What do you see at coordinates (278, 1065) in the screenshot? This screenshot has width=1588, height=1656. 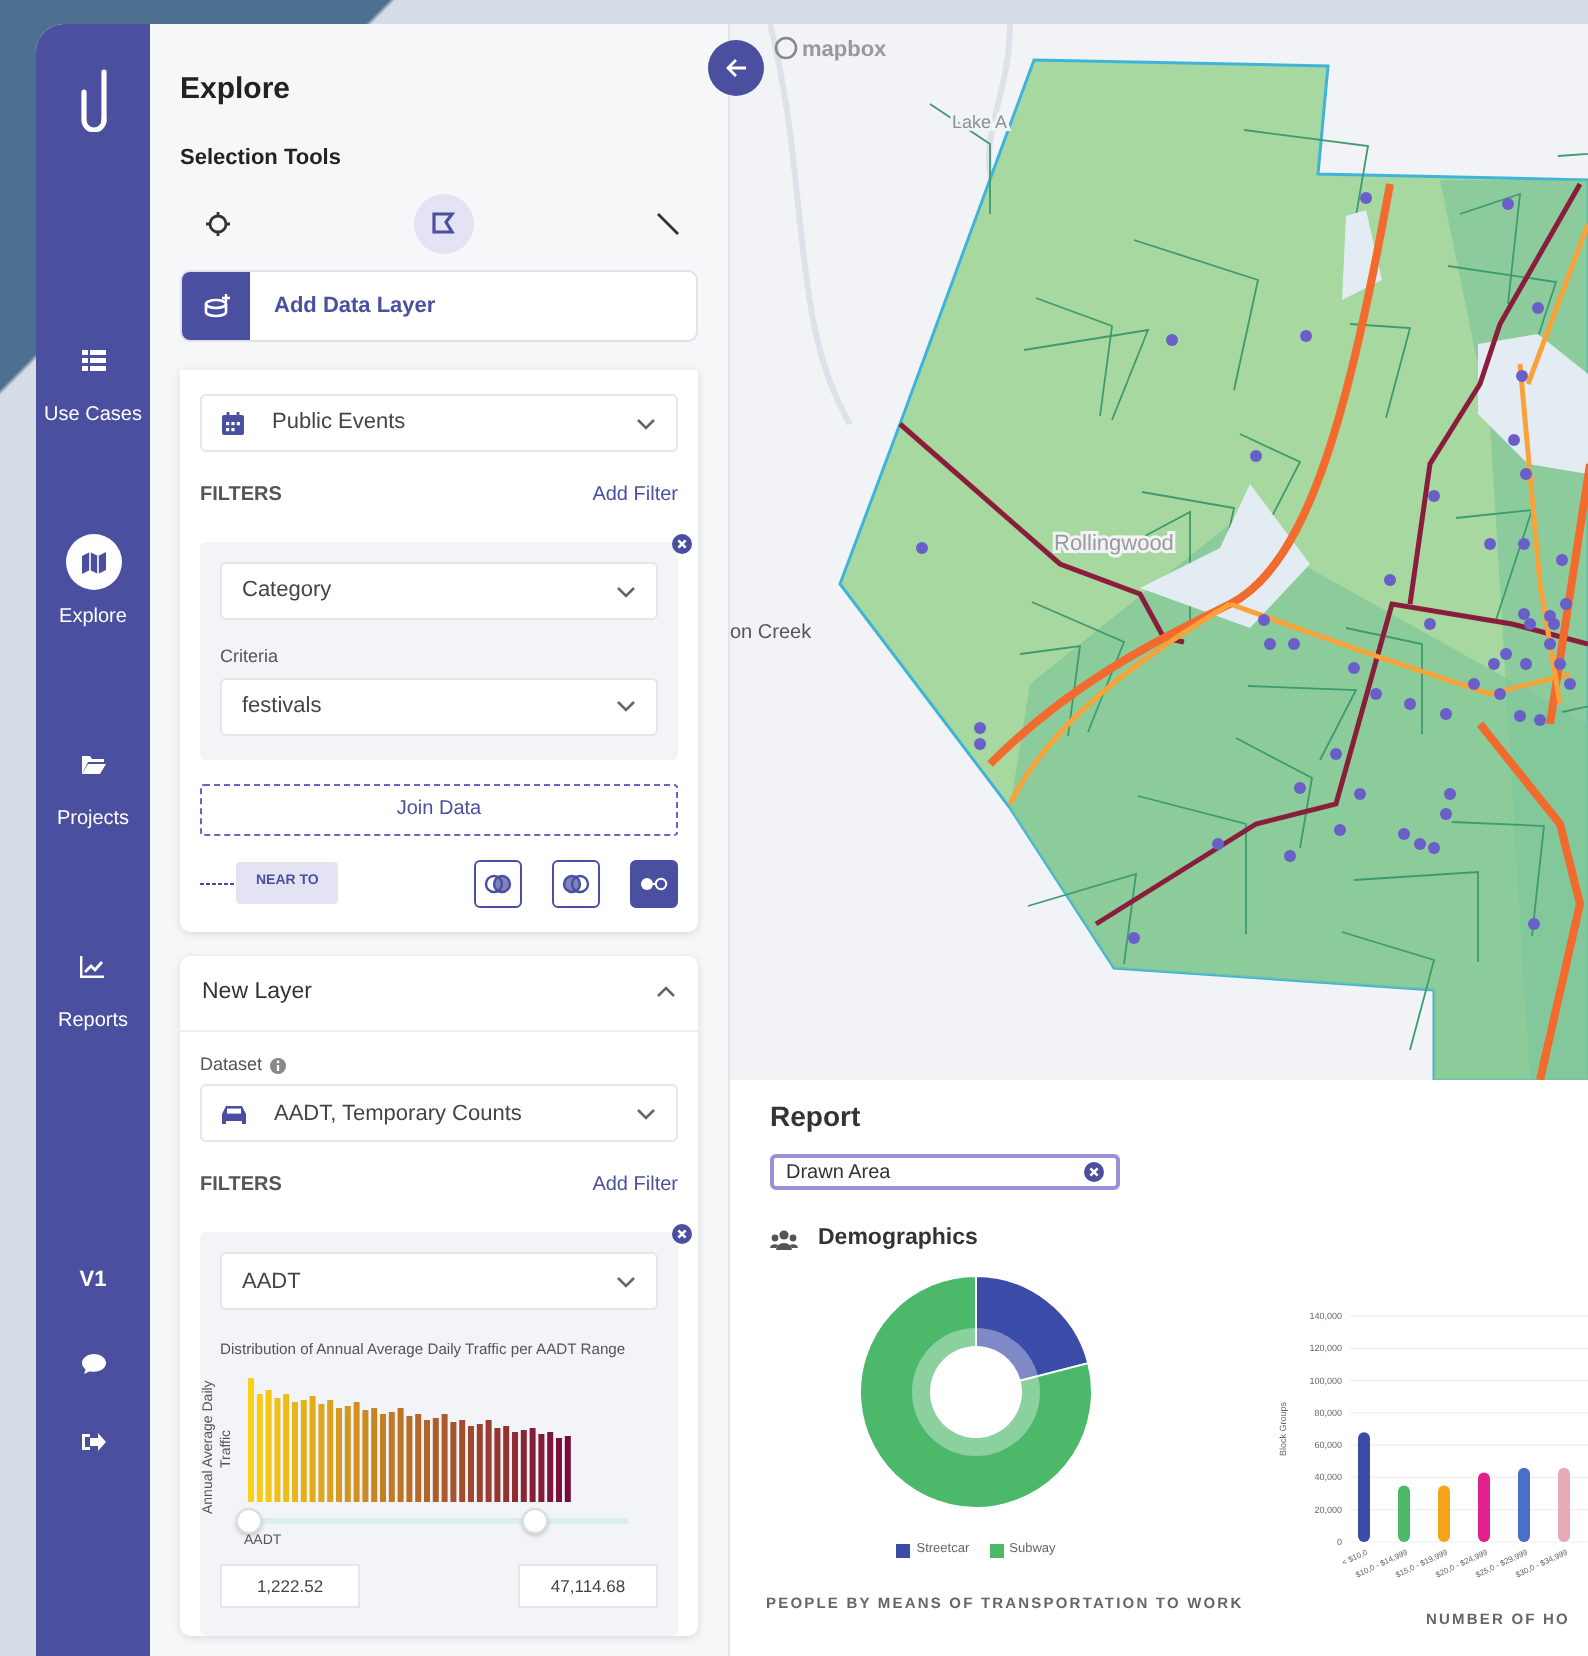 I see `info-icon` at bounding box center [278, 1065].